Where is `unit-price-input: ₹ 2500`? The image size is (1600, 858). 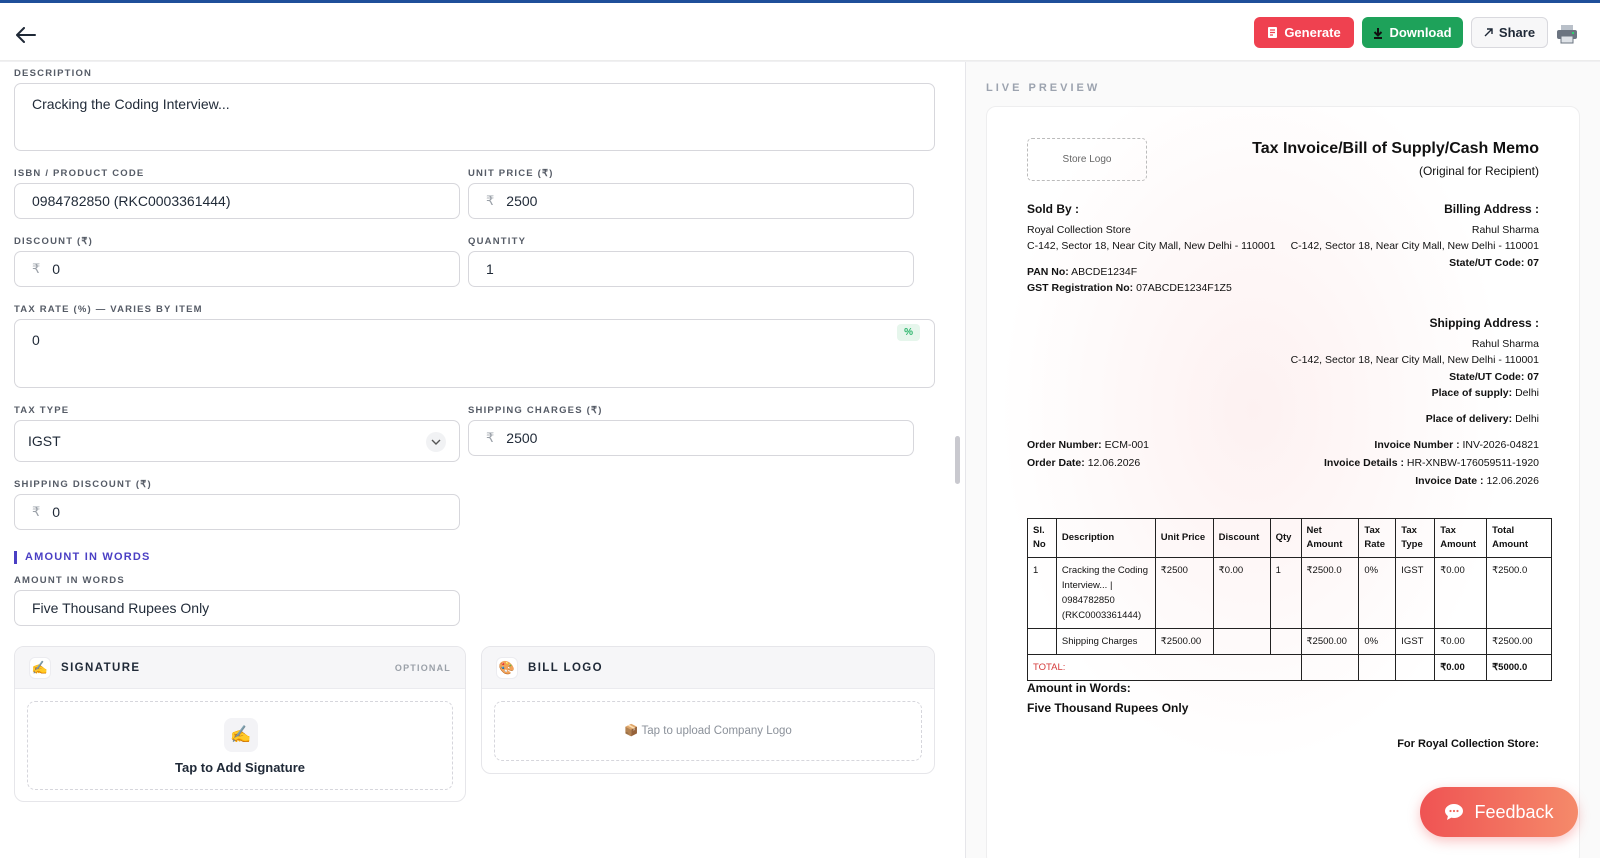 unit-price-input: ₹ 2500 is located at coordinates (691, 201).